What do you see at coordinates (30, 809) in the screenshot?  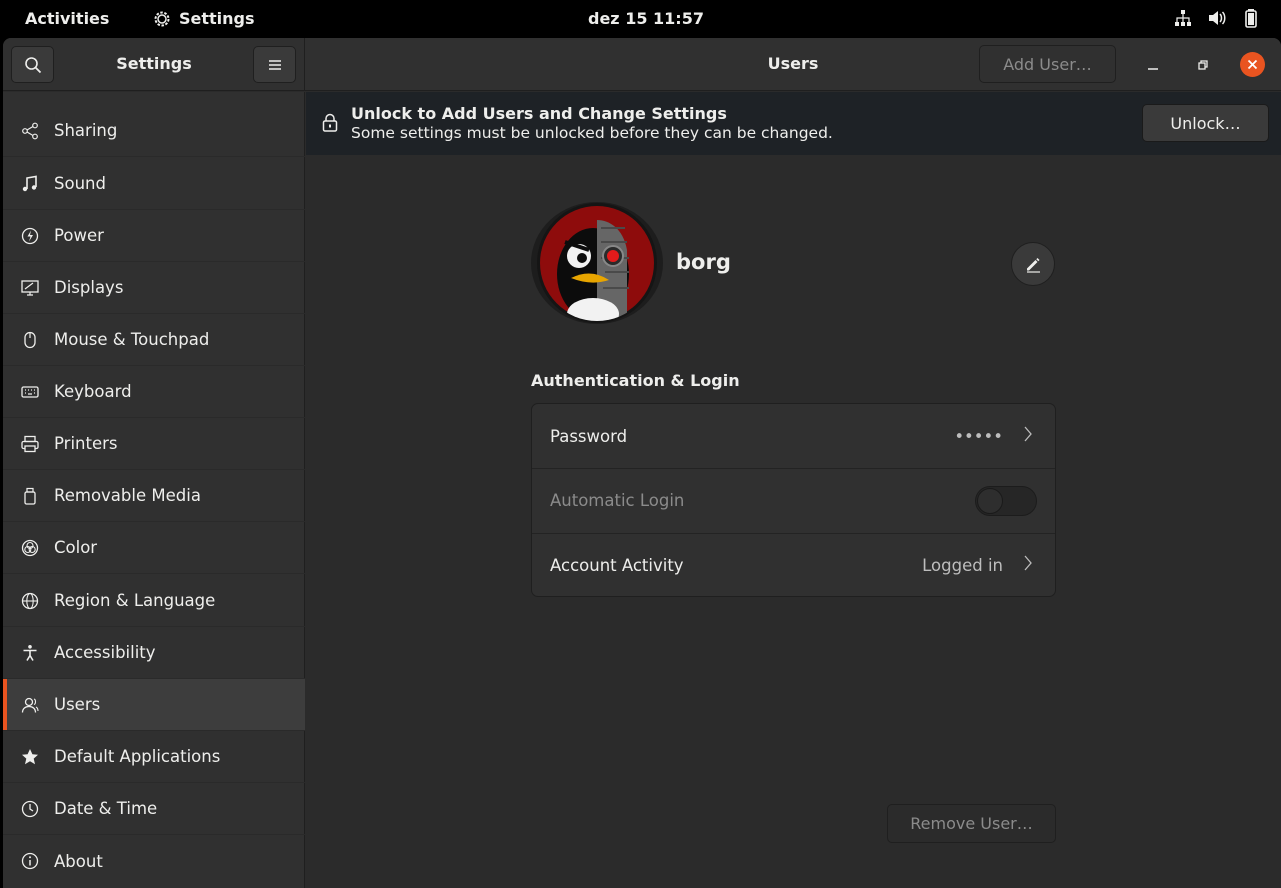 I see `clock-icon` at bounding box center [30, 809].